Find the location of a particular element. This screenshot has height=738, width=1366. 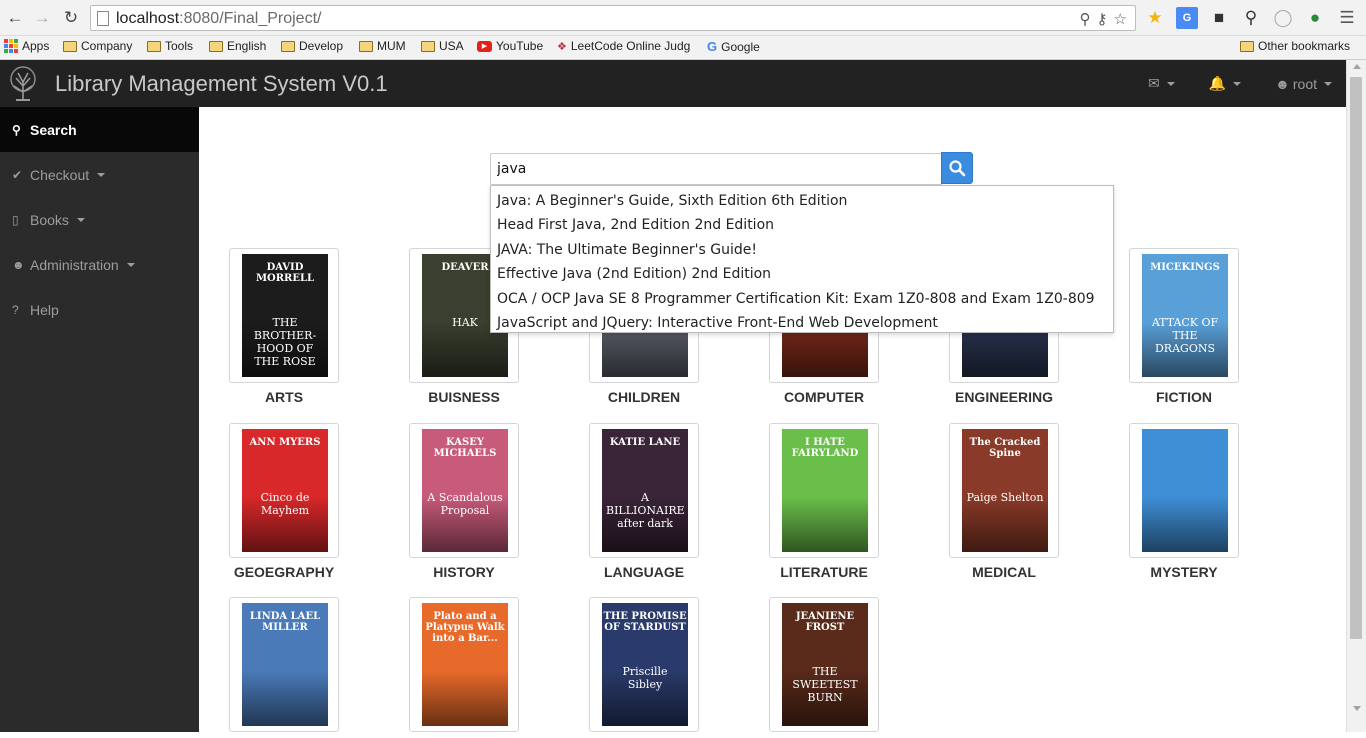

book-cover-frame: The Cracked Spine Paige Shelton is located at coordinates (1004, 490).